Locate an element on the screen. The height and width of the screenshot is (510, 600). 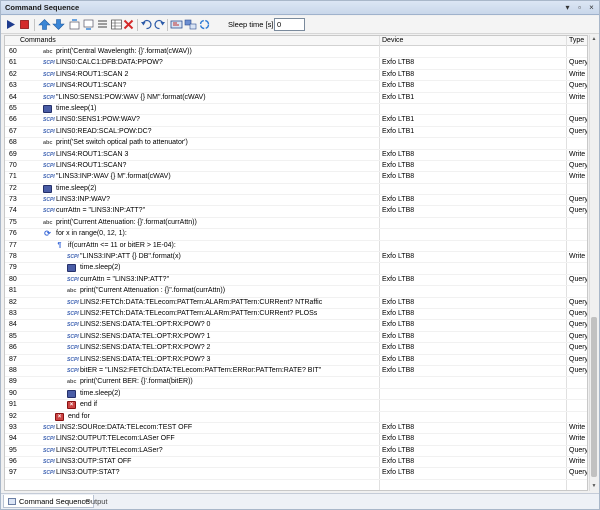
command-text: LINS0:READ:SCAL:POW:DC? is located at coordinates (104, 131).